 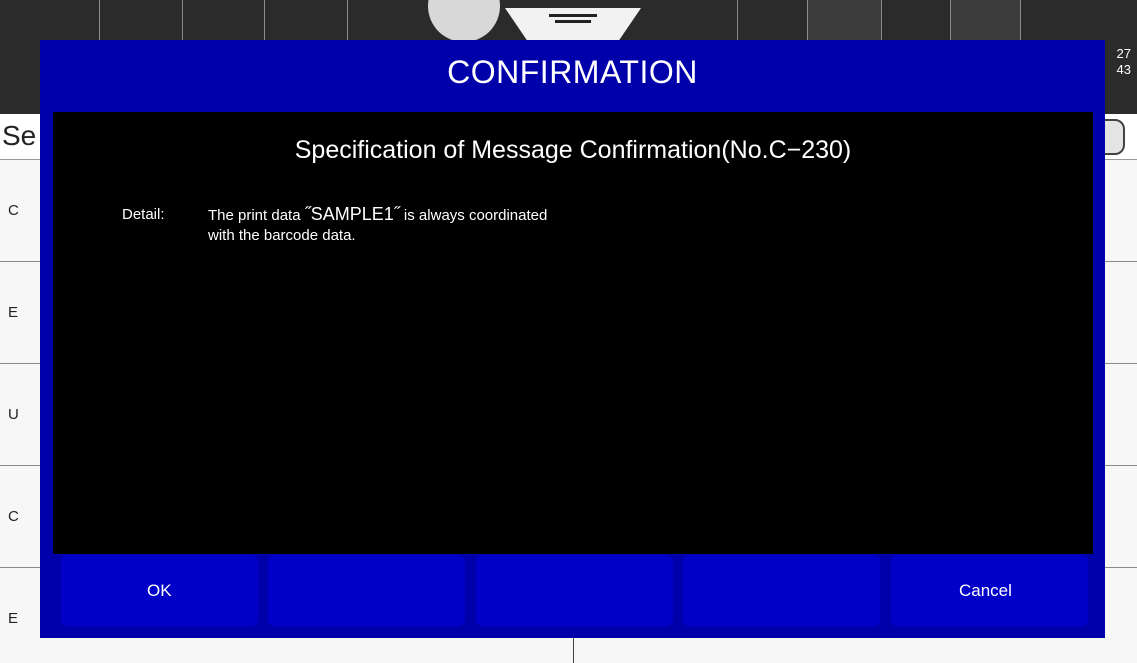 What do you see at coordinates (464, 21) in the screenshot?
I see `status-badge` at bounding box center [464, 21].